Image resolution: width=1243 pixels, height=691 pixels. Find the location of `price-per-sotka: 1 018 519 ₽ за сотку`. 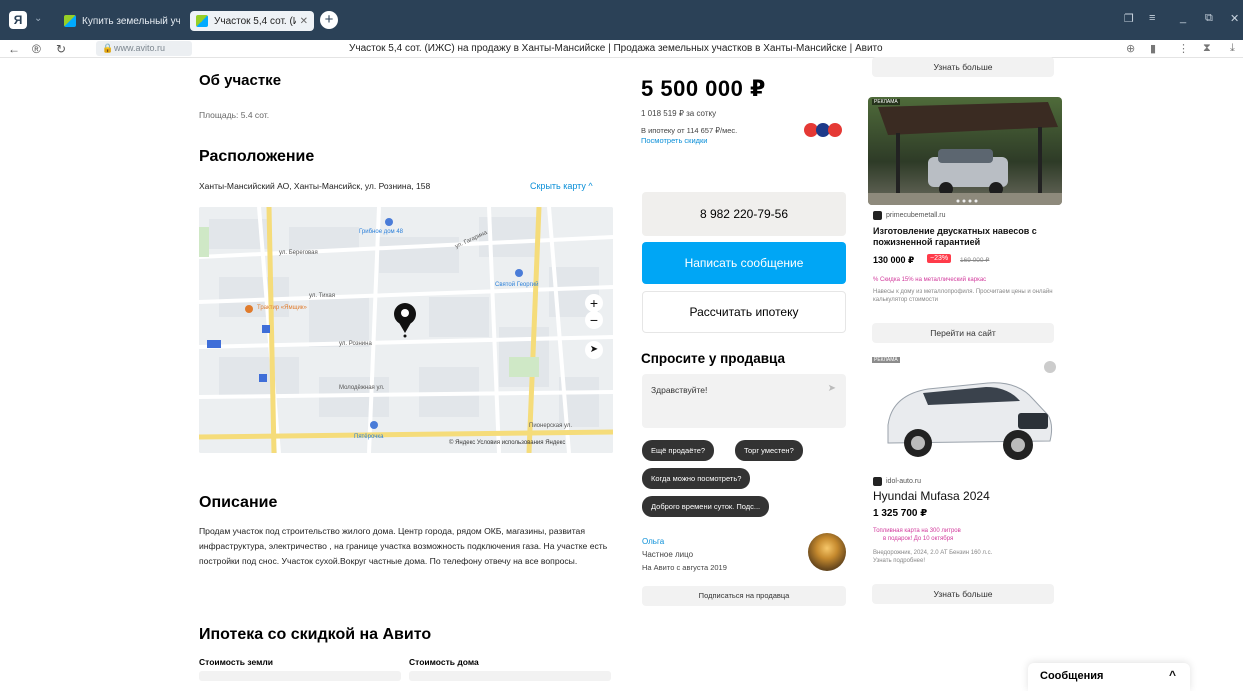

price-per-sotka: 1 018 519 ₽ за сотку is located at coordinates (679, 113).